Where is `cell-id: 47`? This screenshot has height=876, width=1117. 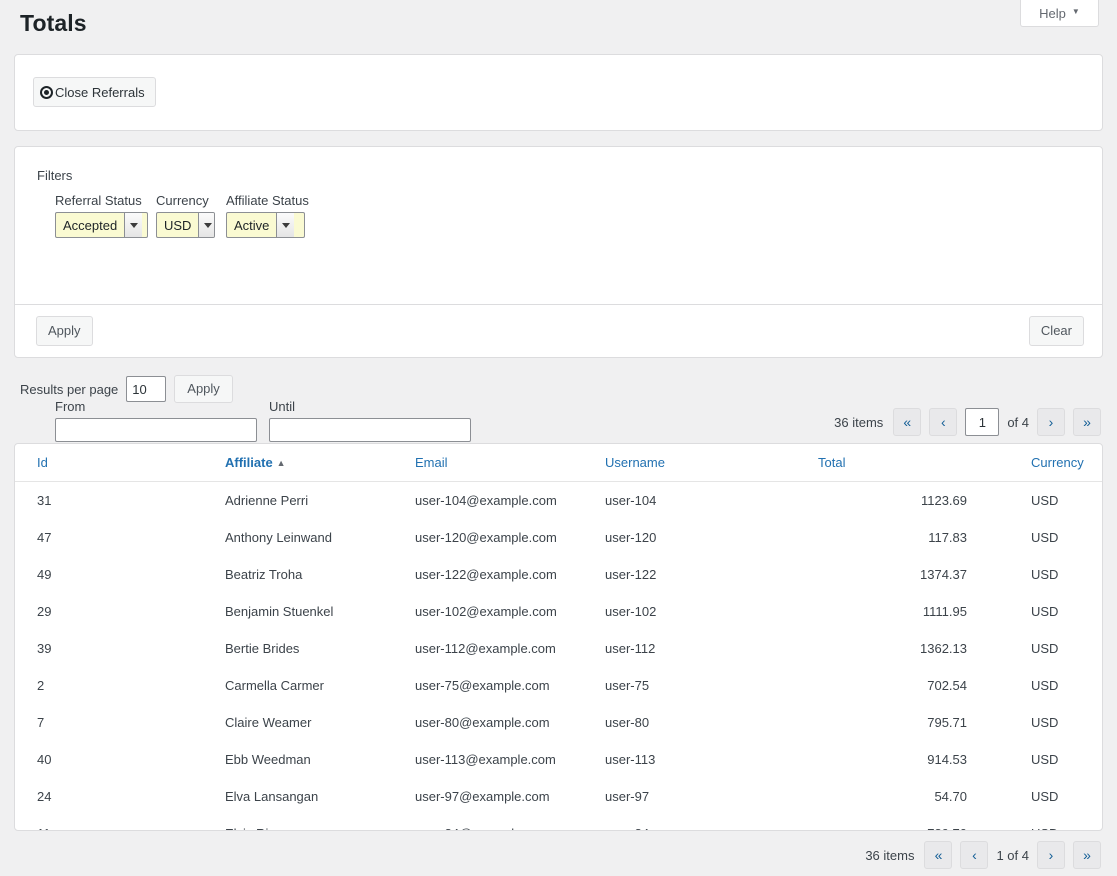 cell-id: 47 is located at coordinates (44, 537).